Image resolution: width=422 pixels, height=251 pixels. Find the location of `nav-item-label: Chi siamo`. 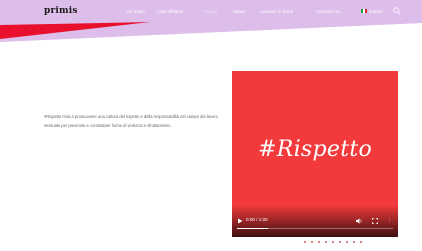

nav-item-label: Chi siamo is located at coordinates (135, 11).